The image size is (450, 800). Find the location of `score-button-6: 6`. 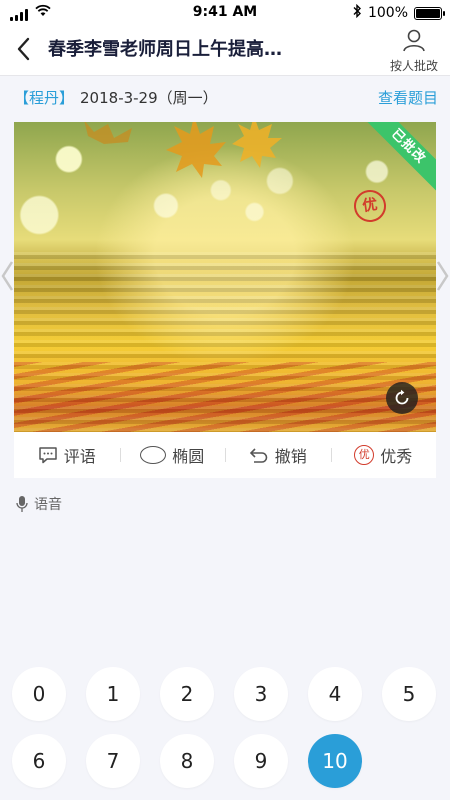

score-button-6: 6 is located at coordinates (39, 761).